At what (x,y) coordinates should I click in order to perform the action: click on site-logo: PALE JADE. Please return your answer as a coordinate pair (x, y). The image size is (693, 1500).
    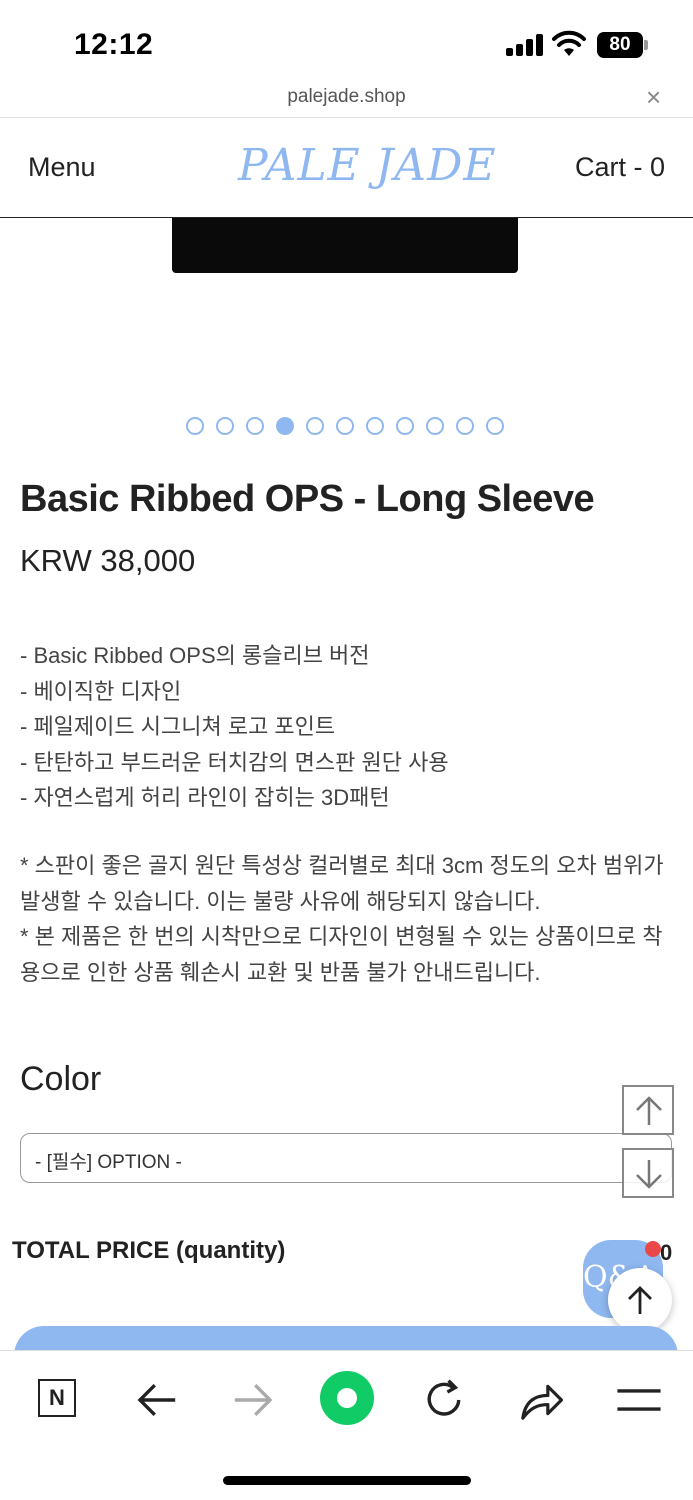
    Looking at the image, I should click on (367, 165).